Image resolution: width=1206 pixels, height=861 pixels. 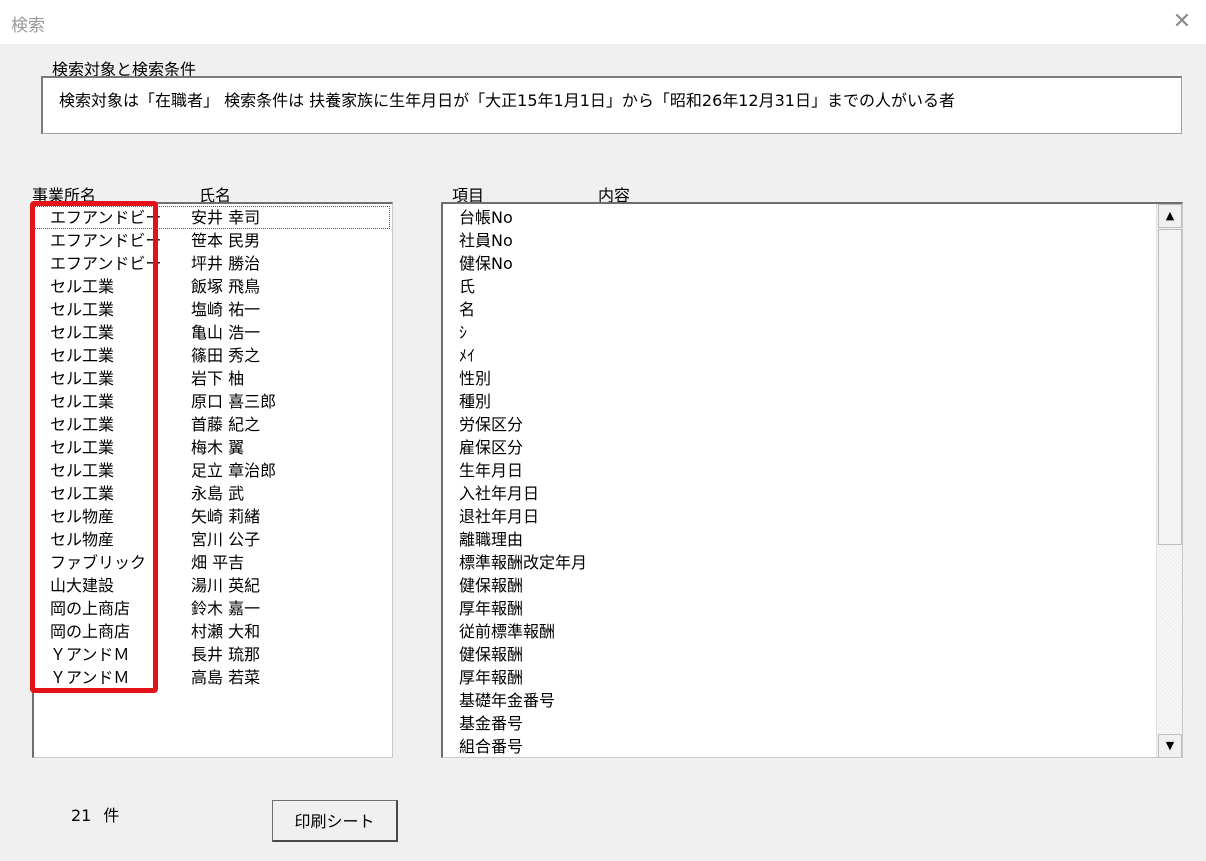 I want to click on vertical-scrollbar: ▲ ▼, so click(x=1169, y=480).